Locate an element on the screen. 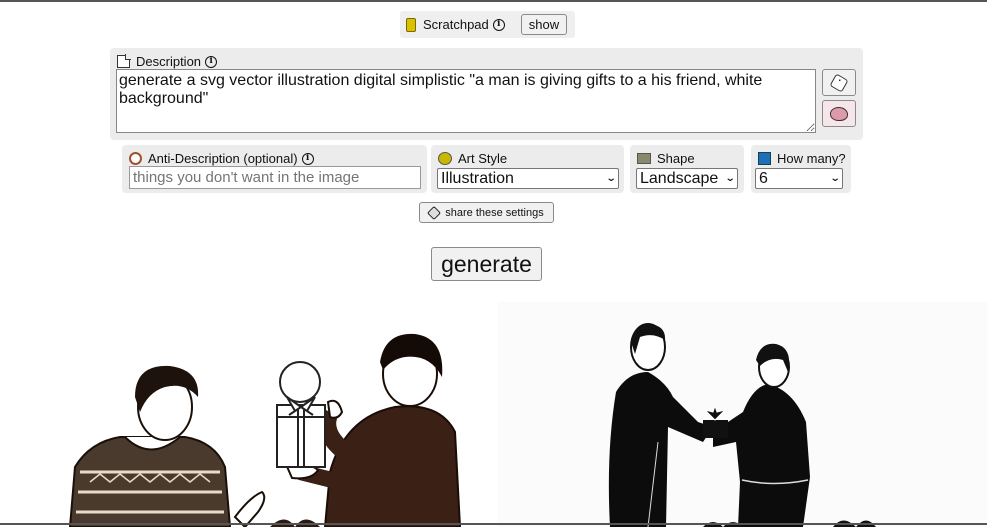  anti-description-label: Anti-Description (optional) is located at coordinates (223, 158).